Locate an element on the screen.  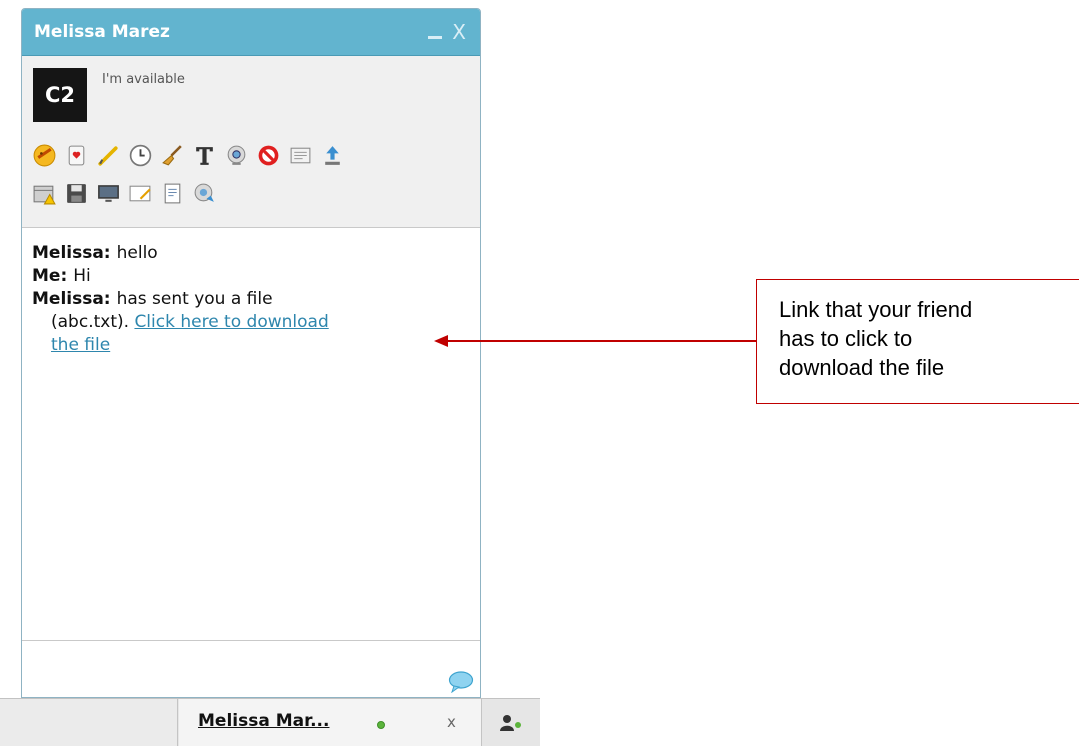
callout-text-line: Link that your friend is located at coordinates (876, 309).